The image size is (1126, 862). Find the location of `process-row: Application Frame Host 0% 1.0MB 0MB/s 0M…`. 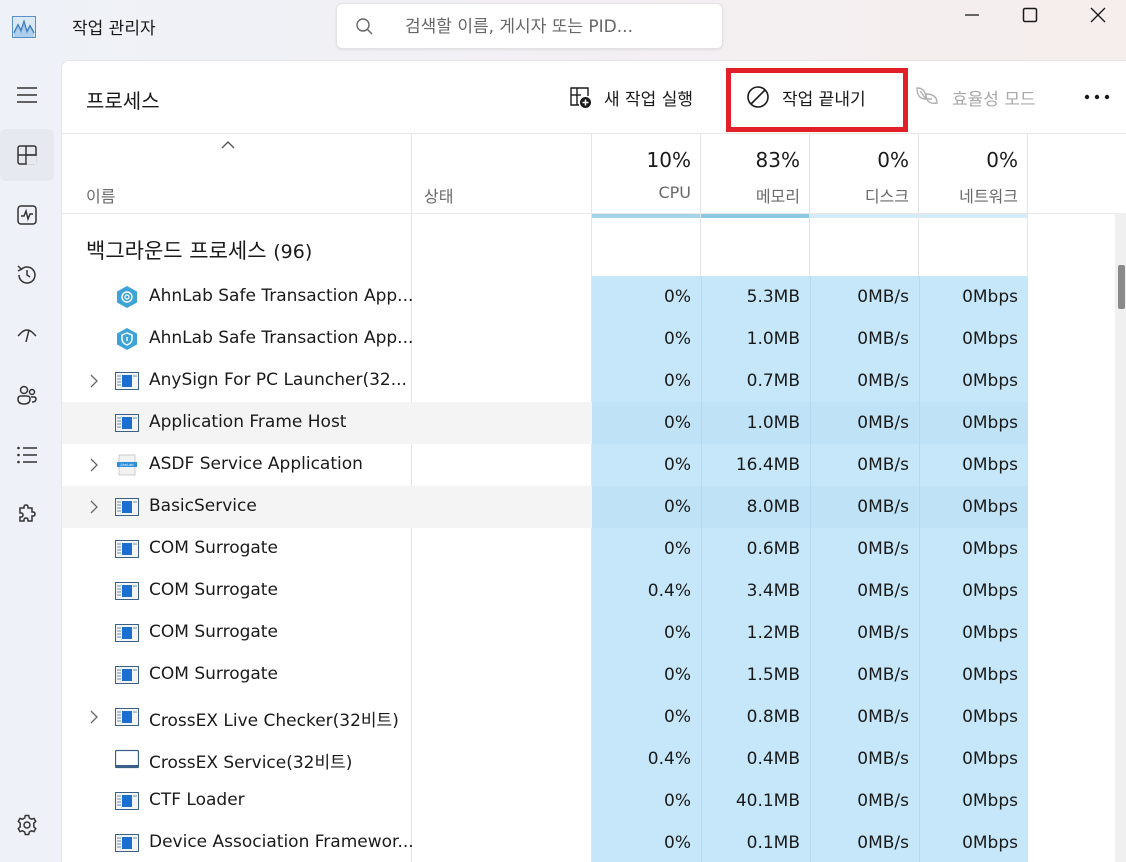

process-row: Application Frame Host 0% 1.0MB 0MB/s 0M… is located at coordinates (545, 423).